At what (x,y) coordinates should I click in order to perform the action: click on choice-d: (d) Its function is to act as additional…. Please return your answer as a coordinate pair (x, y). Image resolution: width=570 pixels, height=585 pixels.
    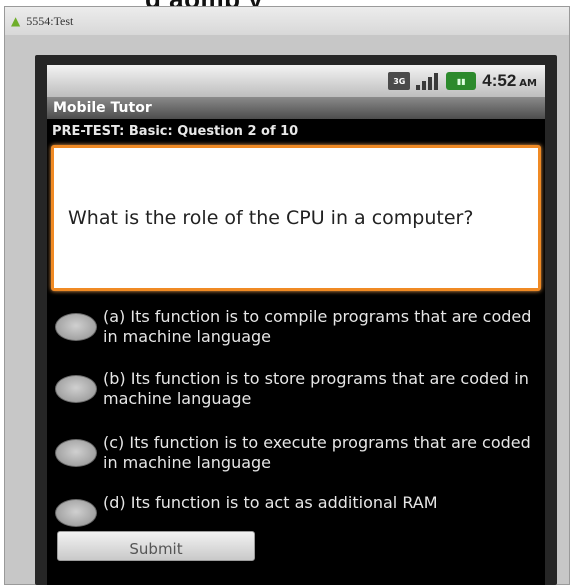
    Looking at the image, I should click on (297, 510).